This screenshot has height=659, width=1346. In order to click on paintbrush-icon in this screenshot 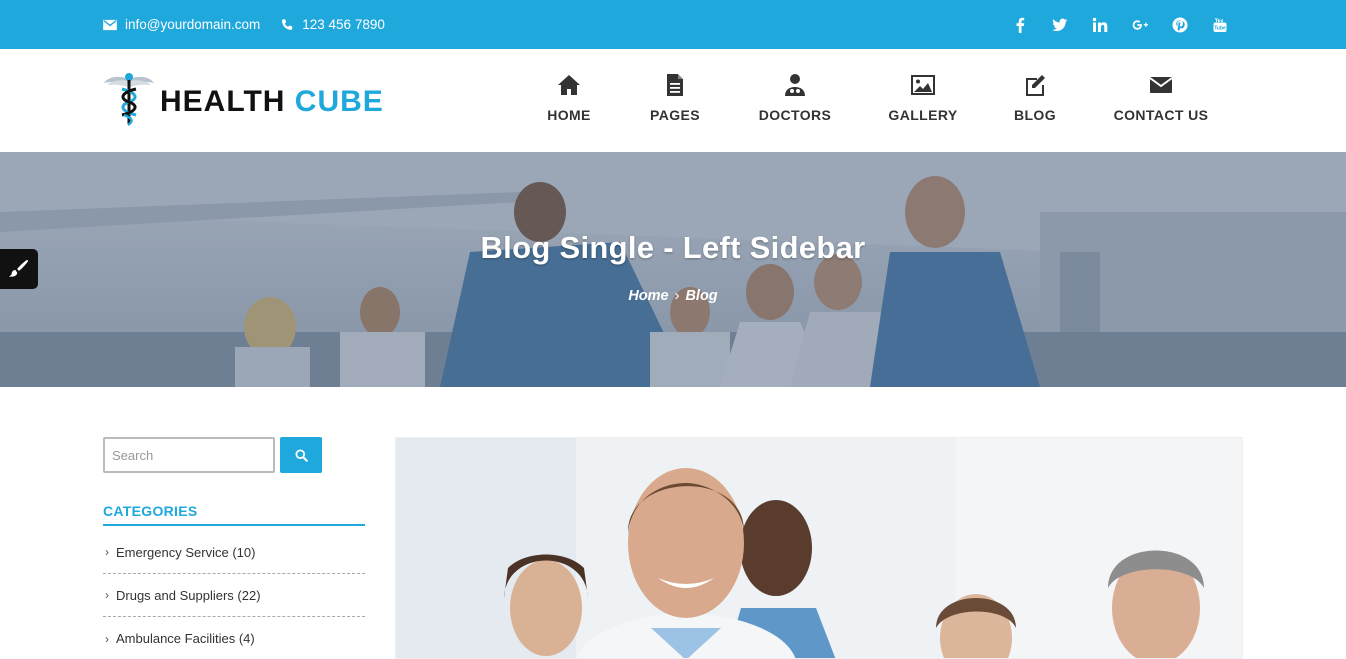, I will do `click(18, 268)`.